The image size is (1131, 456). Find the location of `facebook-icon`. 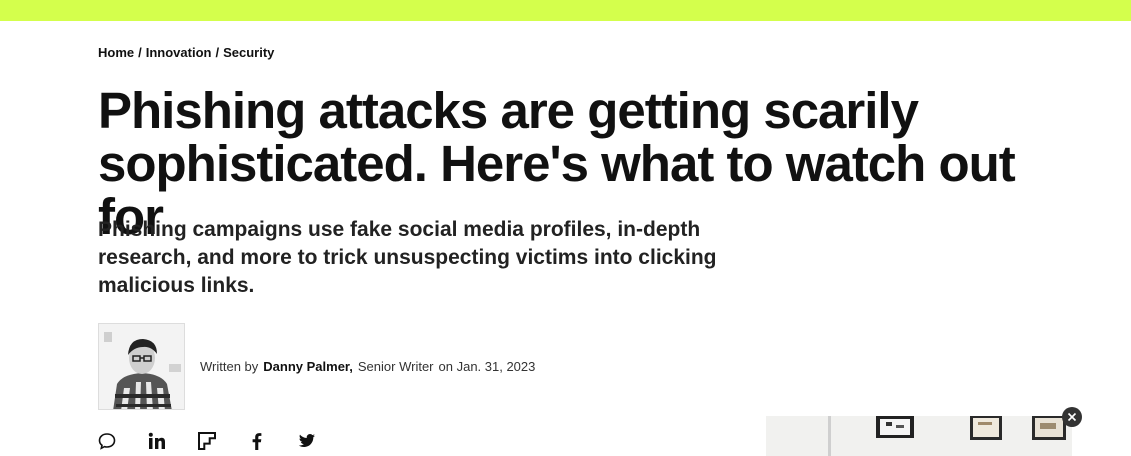

facebook-icon is located at coordinates (257, 441).